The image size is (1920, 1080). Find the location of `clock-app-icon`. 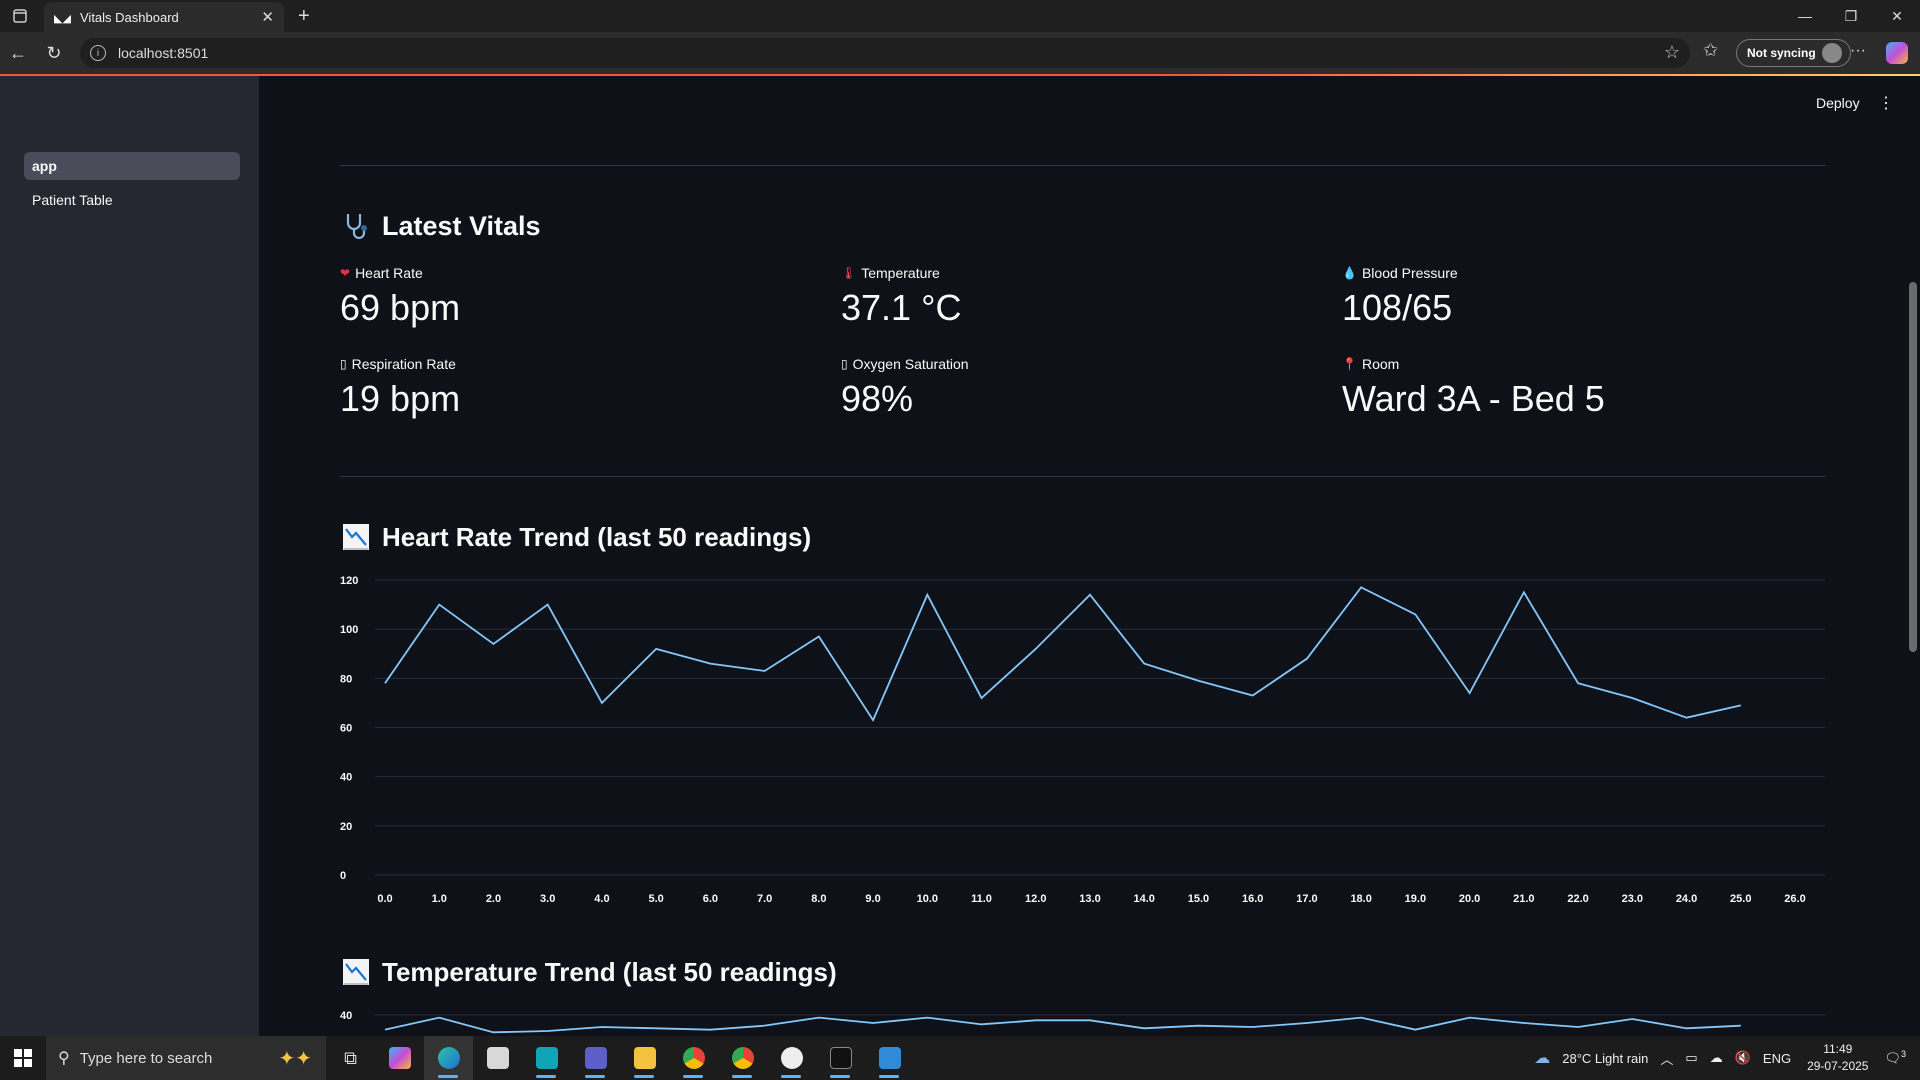

clock-app-icon is located at coordinates (546, 1058).